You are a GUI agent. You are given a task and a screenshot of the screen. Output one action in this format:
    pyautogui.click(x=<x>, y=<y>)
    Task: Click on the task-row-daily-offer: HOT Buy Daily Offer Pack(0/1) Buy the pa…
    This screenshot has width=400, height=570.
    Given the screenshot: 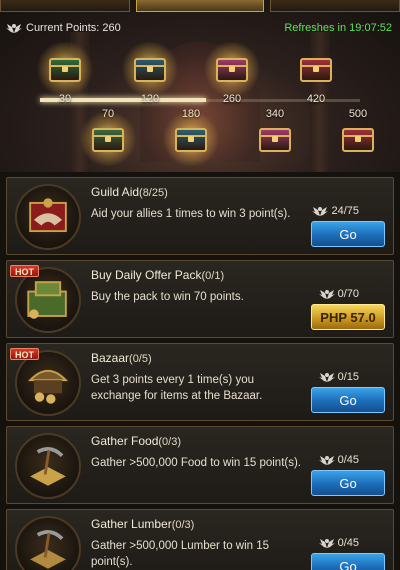 What is the action you would take?
    pyautogui.click(x=200, y=299)
    